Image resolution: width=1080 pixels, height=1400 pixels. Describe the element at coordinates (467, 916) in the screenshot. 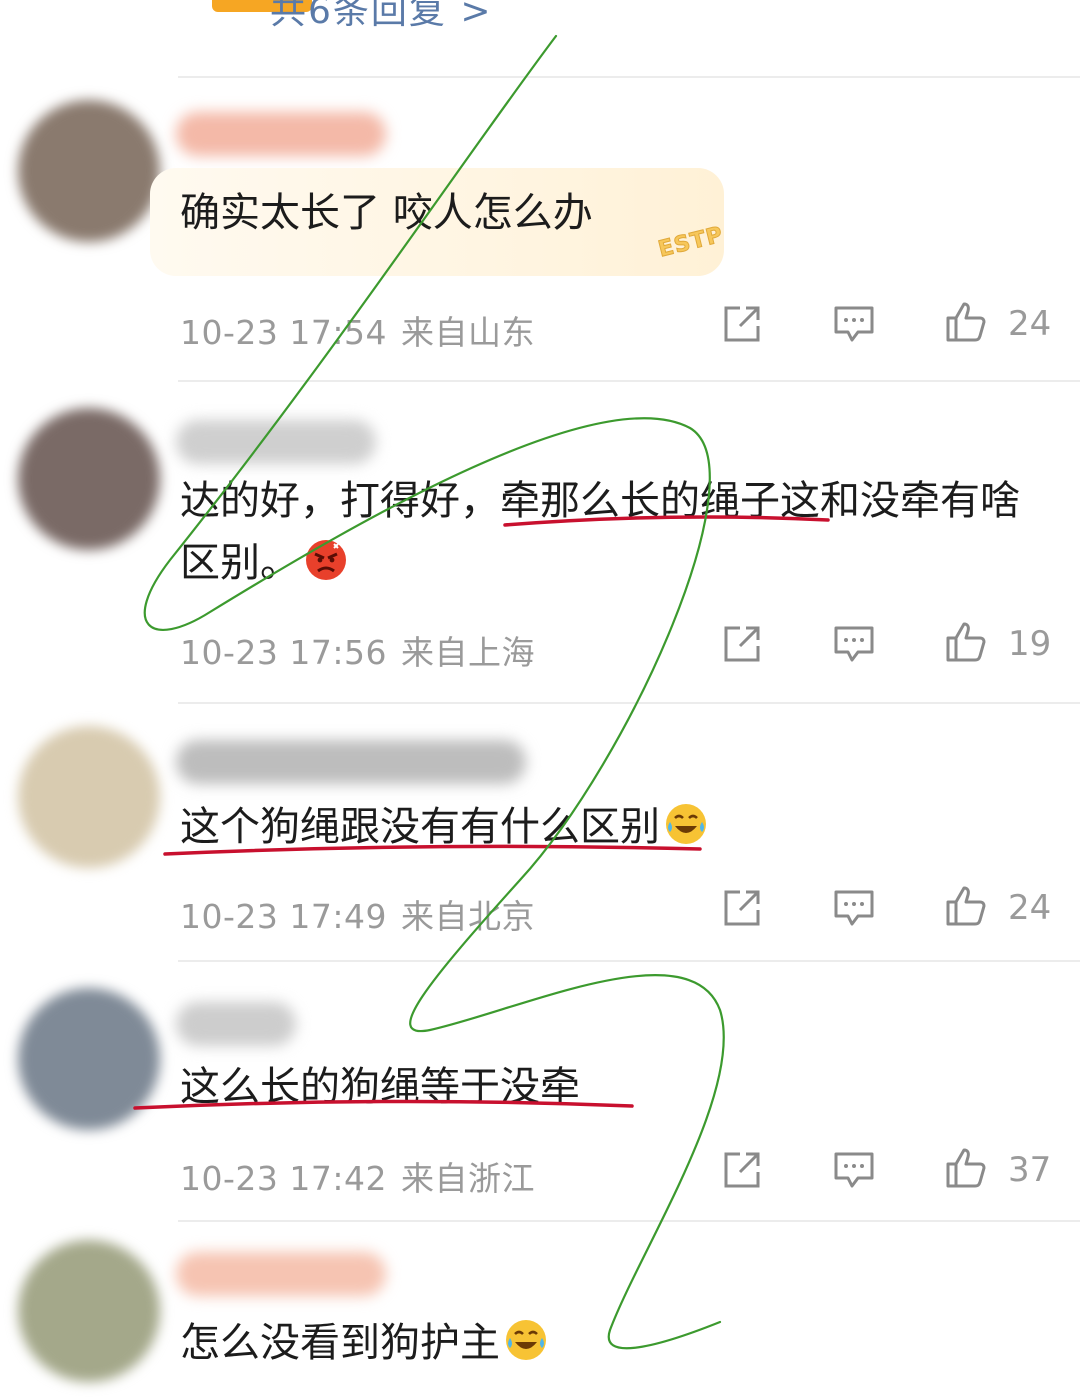

I see `comment-location: 来自北京` at that location.